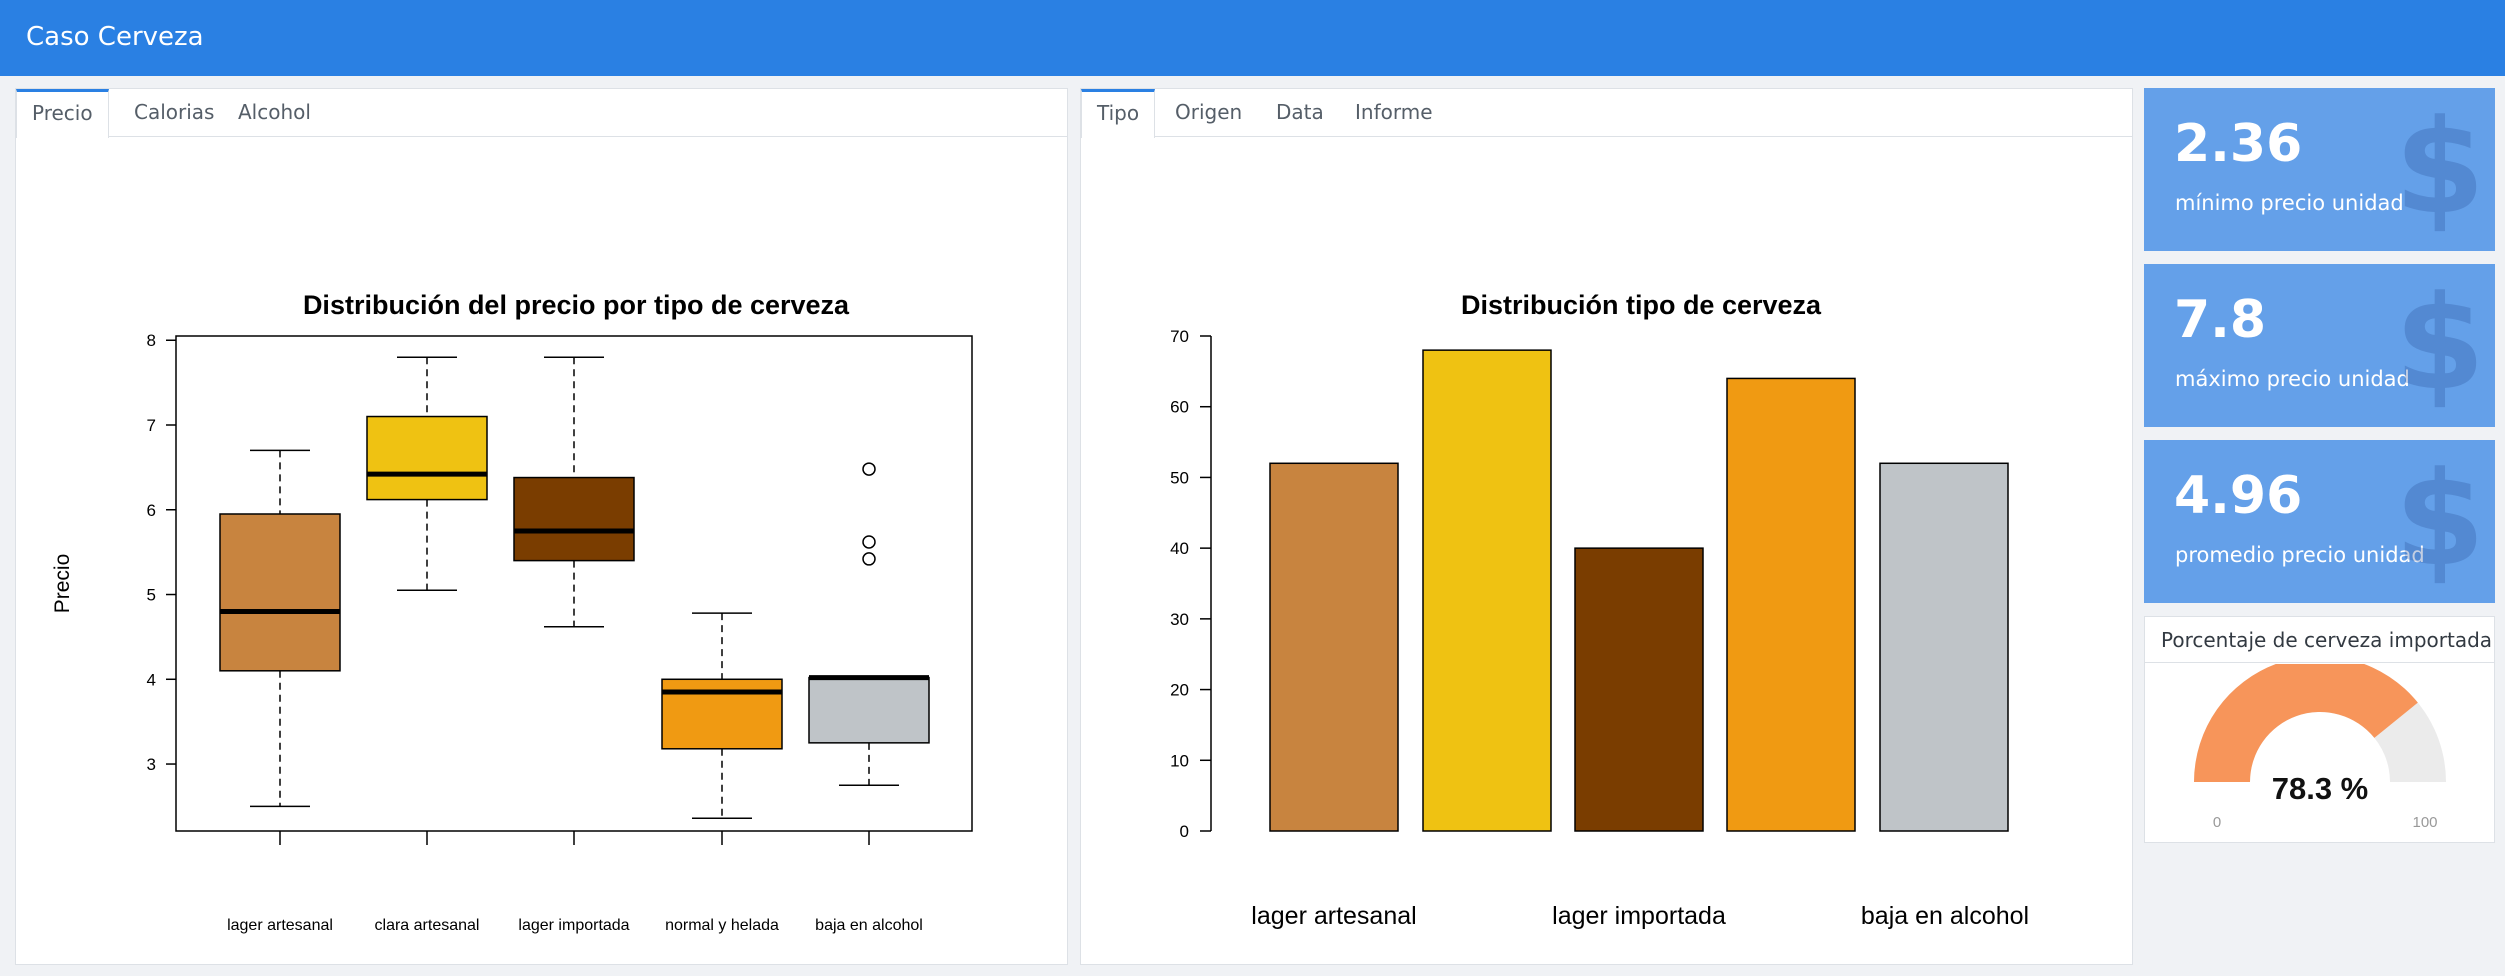 Image resolution: width=2505 pixels, height=976 pixels. What do you see at coordinates (1184, 831) in the screenshot?
I see `y-tick-label: 0` at bounding box center [1184, 831].